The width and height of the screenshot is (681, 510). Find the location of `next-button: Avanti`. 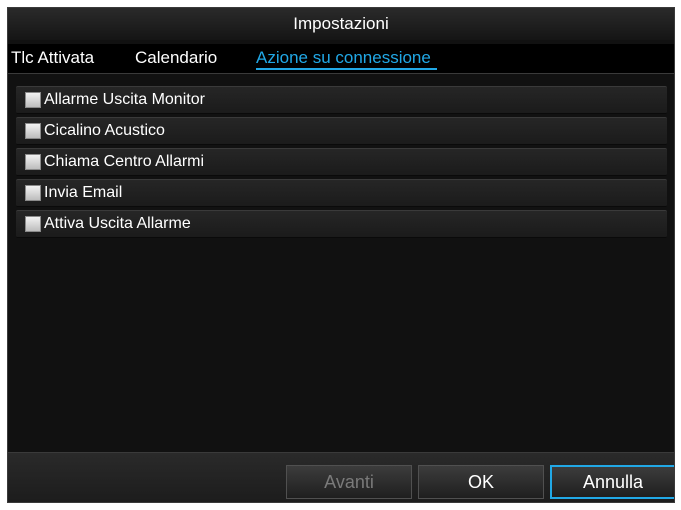

next-button: Avanti is located at coordinates (349, 482).